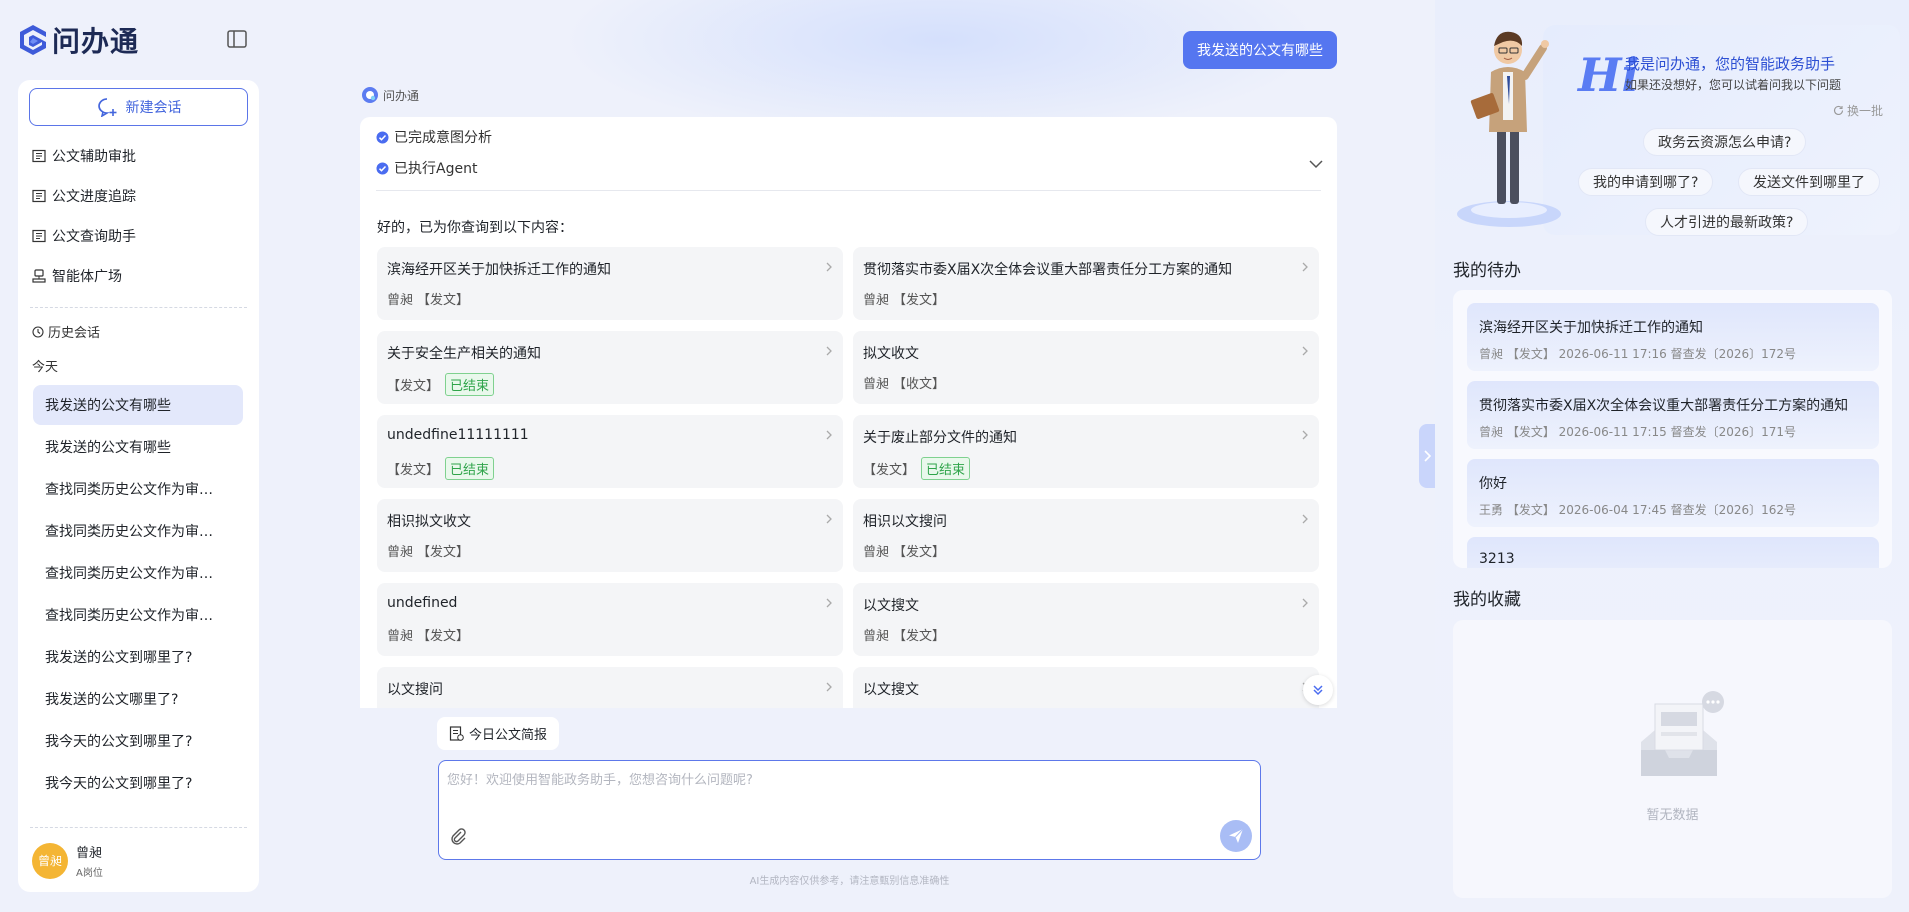  Describe the element at coordinates (237, 39) in the screenshot. I see `sidebar-toggle-icon` at that location.